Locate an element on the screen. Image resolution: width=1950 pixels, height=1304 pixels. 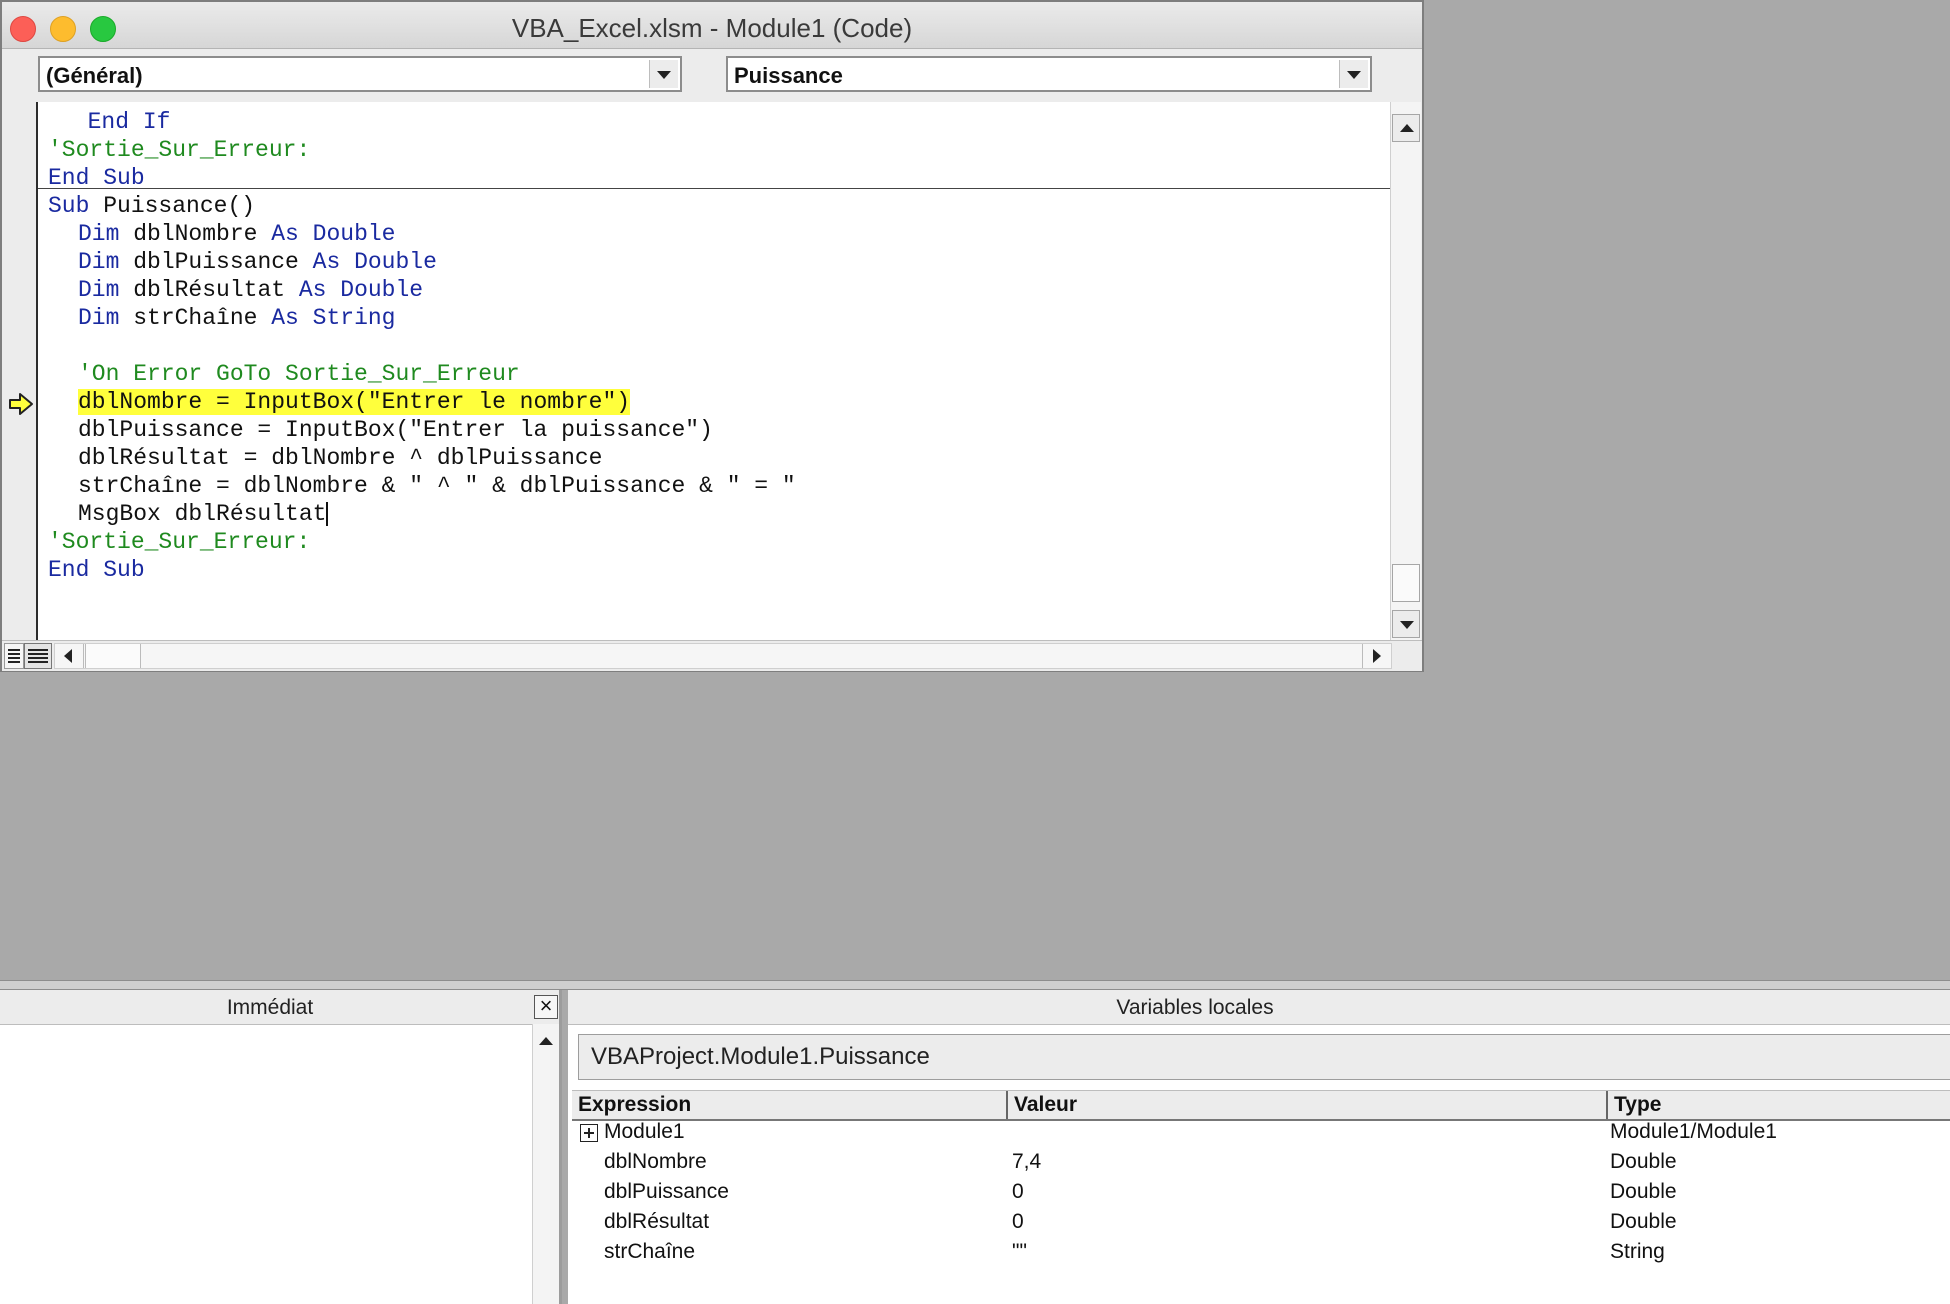
object-dropdown-value: (Général) is located at coordinates (94, 75).